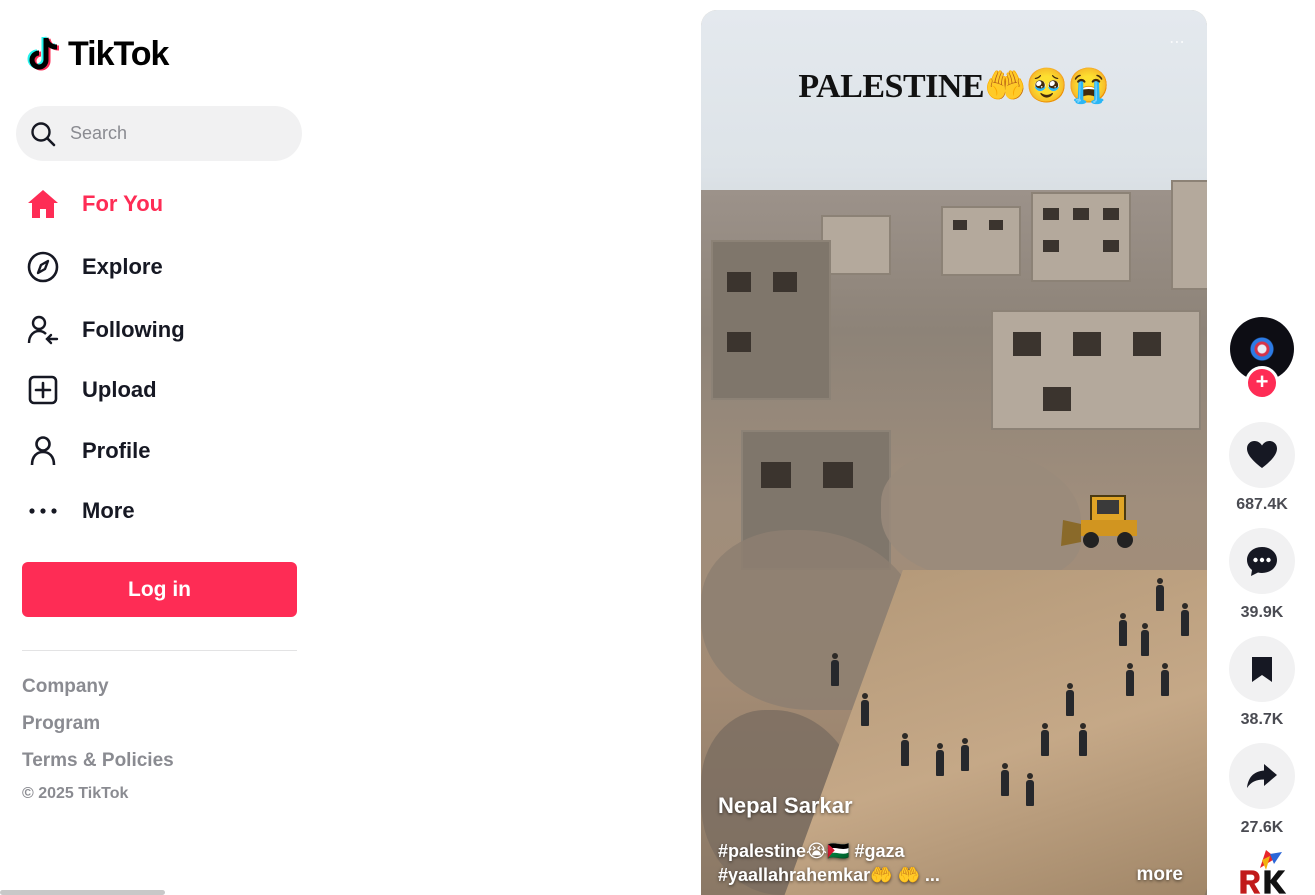 This screenshot has height=895, width=1315. I want to click on comment-button, so click(1262, 561).